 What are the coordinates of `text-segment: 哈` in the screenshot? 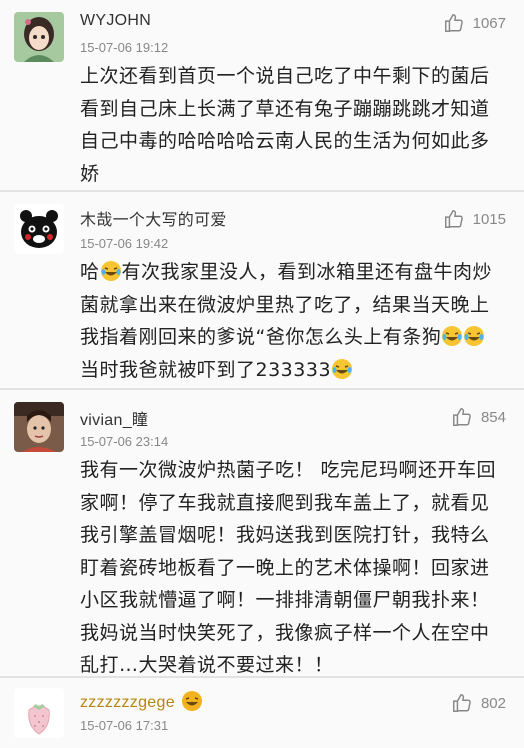 It's located at (90, 272).